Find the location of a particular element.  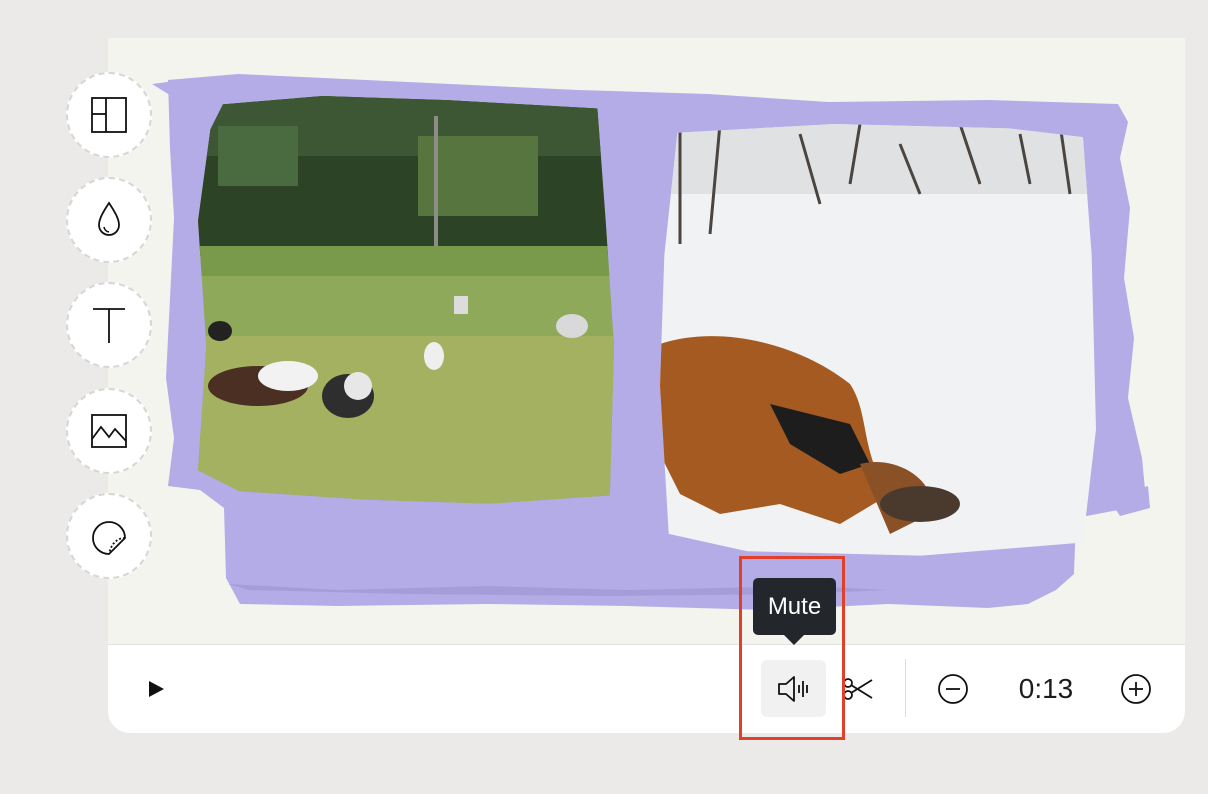

droplet-icon is located at coordinates (109, 218).